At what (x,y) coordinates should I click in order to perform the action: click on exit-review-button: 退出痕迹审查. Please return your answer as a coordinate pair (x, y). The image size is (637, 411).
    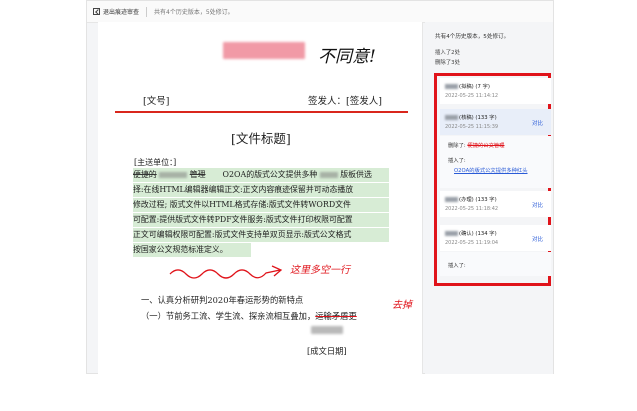
    Looking at the image, I should click on (116, 11).